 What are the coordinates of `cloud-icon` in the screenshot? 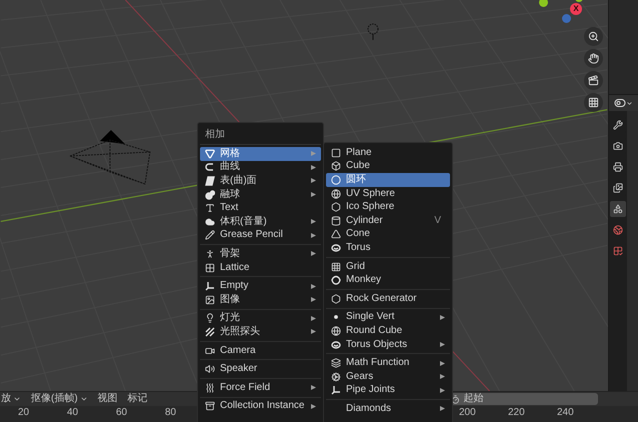 It's located at (210, 221).